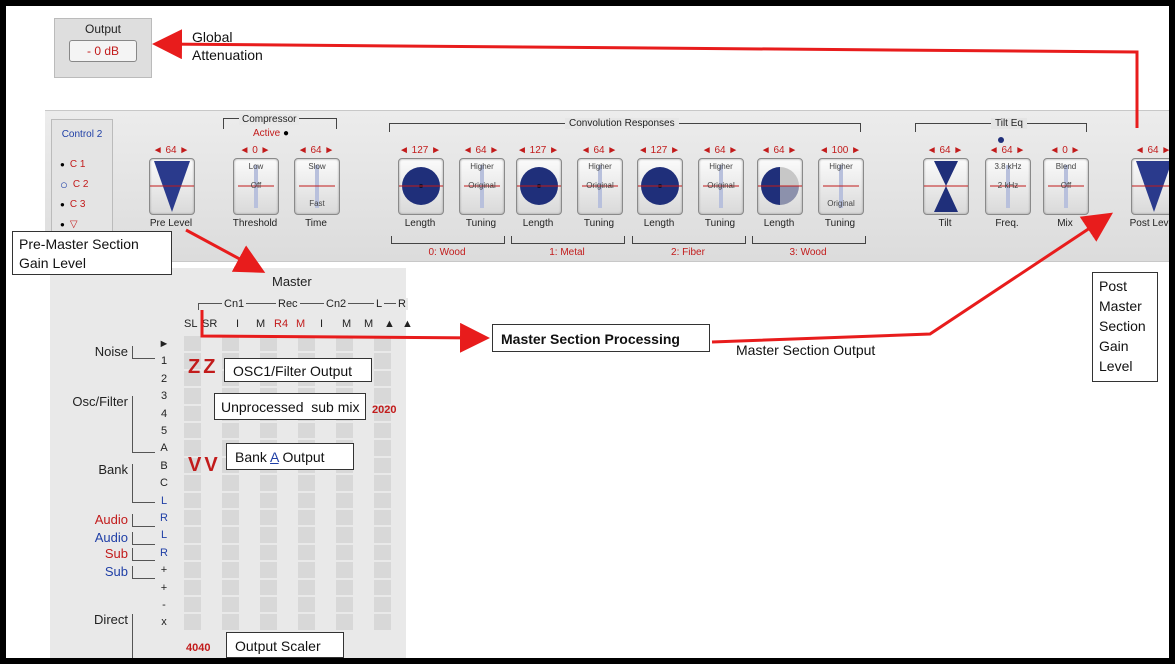  What do you see at coordinates (645, 78) in the screenshot?
I see `arrow-global-attenuation` at bounding box center [645, 78].